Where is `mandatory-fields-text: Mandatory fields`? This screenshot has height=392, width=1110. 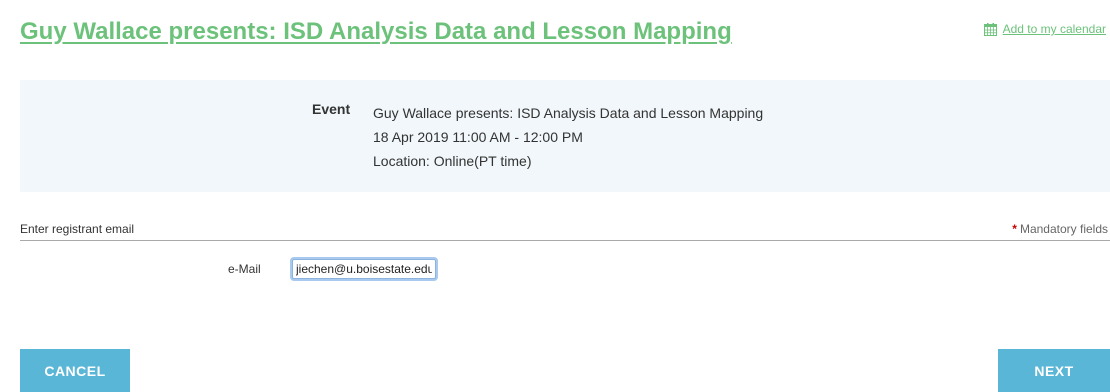
mandatory-fields-text: Mandatory fields is located at coordinates (1063, 229).